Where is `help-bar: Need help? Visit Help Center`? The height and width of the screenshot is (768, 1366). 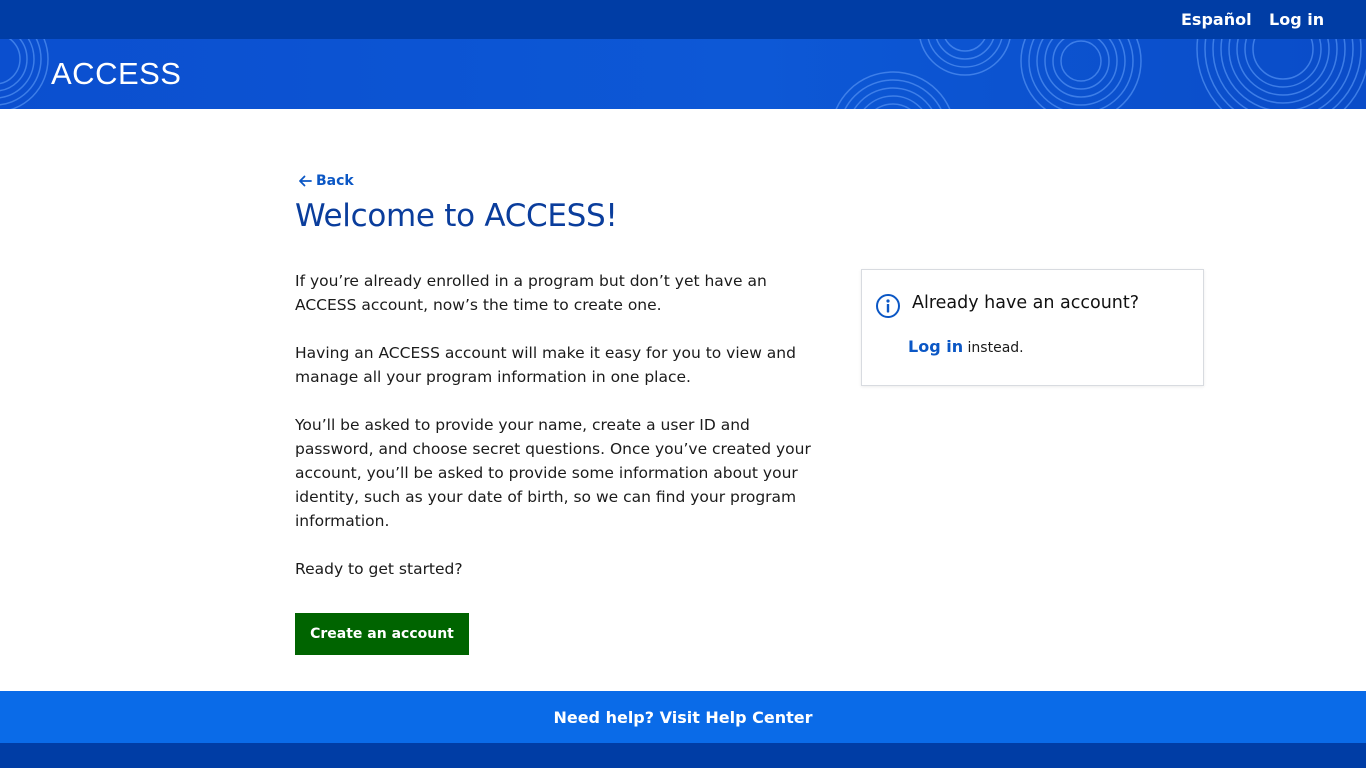 help-bar: Need help? Visit Help Center is located at coordinates (683, 717).